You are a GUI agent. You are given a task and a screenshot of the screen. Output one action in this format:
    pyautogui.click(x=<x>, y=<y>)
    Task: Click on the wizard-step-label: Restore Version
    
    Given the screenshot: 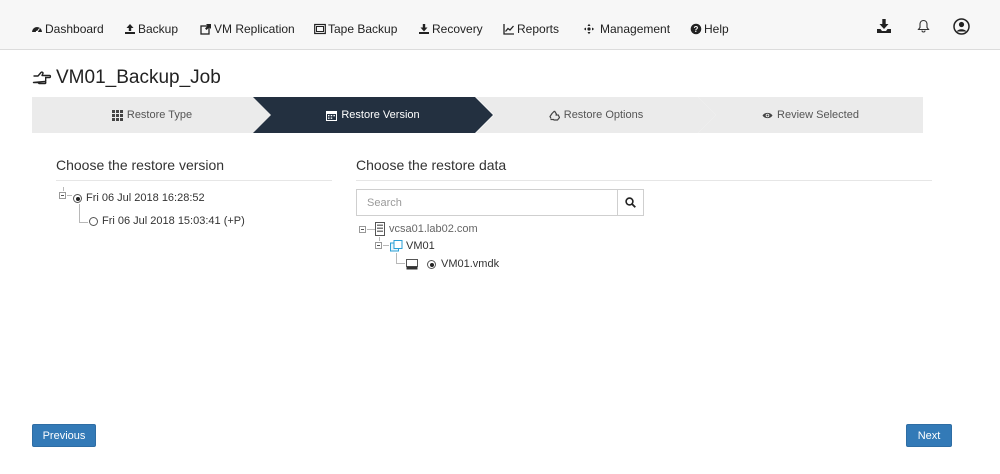 What is the action you would take?
    pyautogui.click(x=380, y=115)
    